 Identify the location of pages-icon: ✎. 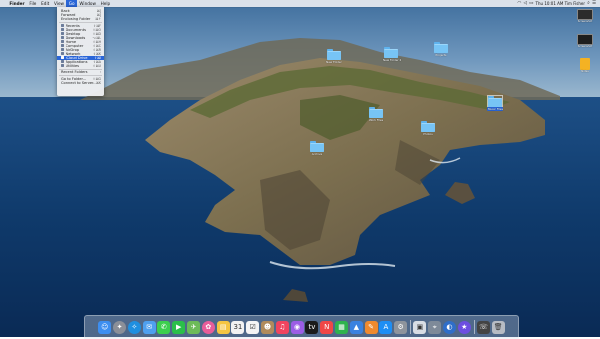
(371, 327).